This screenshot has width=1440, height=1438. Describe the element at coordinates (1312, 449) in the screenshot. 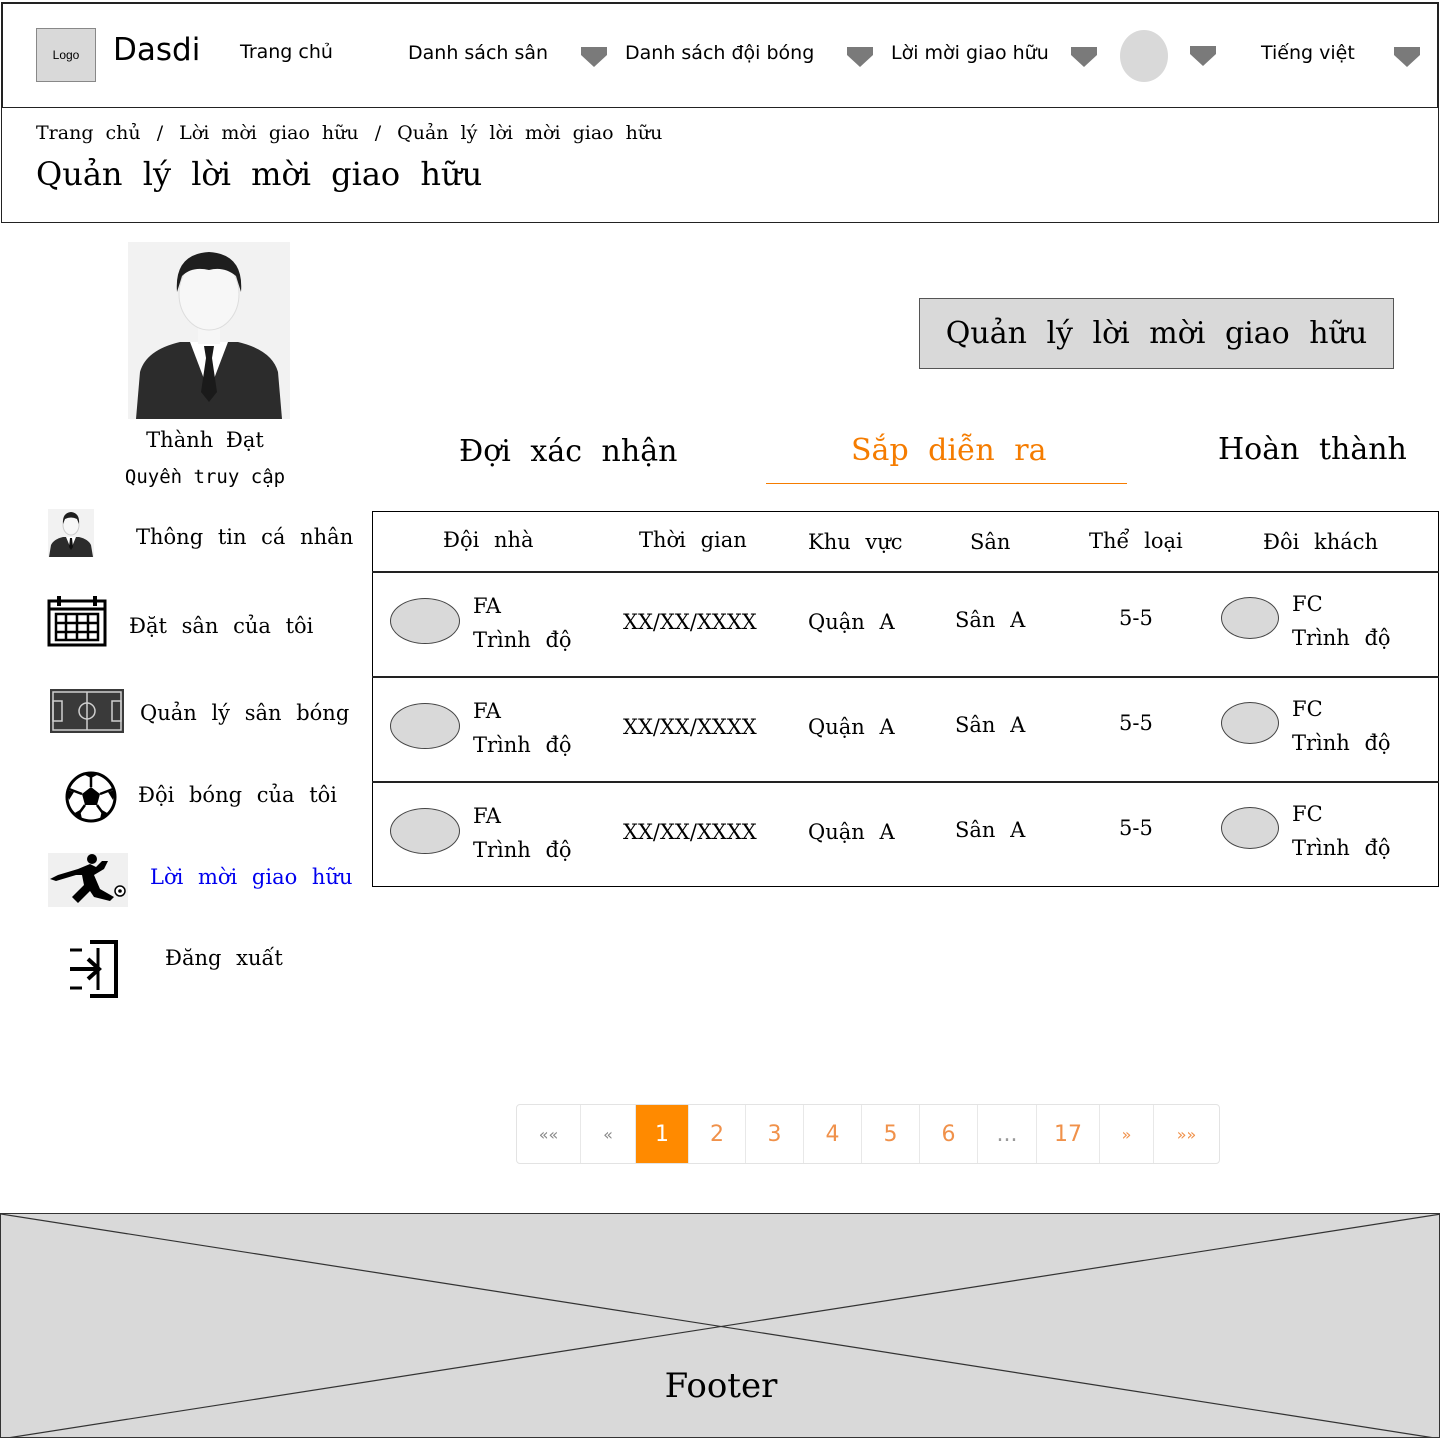

I see `tab-completed: Hoàn thành` at that location.